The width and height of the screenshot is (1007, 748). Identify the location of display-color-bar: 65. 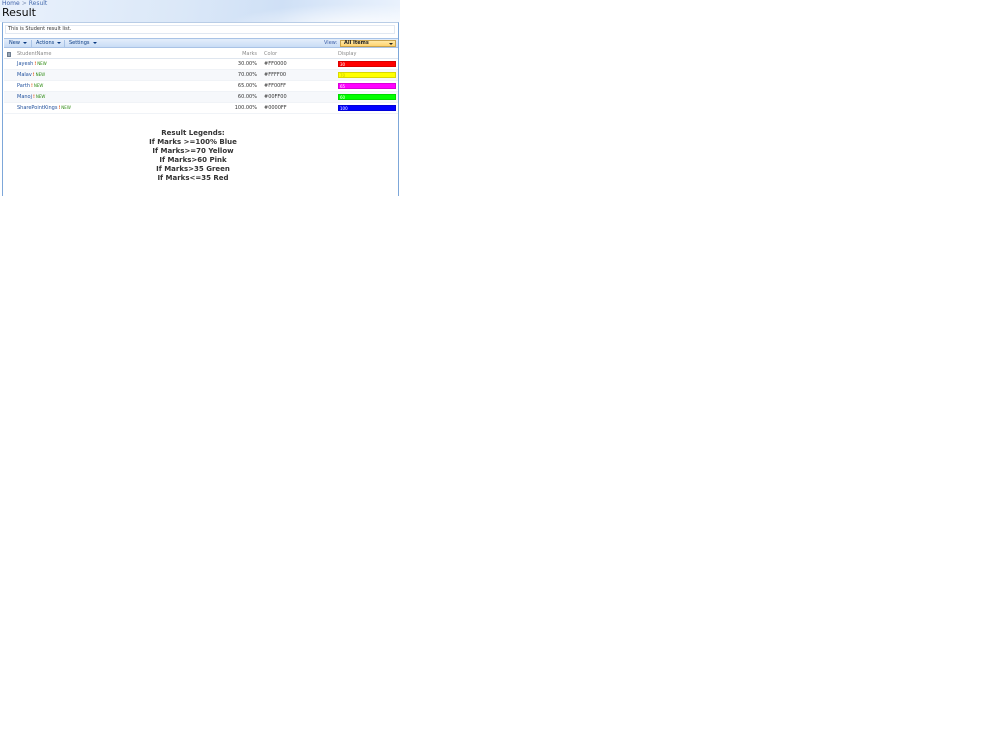
(367, 86).